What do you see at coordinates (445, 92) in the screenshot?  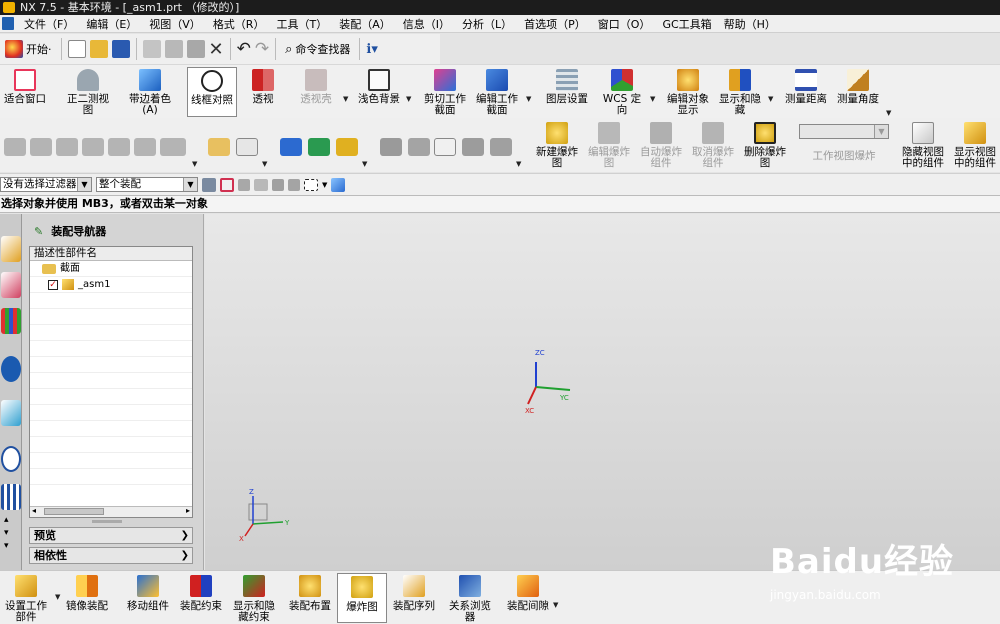 I see `clip-section-button: 剪切工作 截面` at bounding box center [445, 92].